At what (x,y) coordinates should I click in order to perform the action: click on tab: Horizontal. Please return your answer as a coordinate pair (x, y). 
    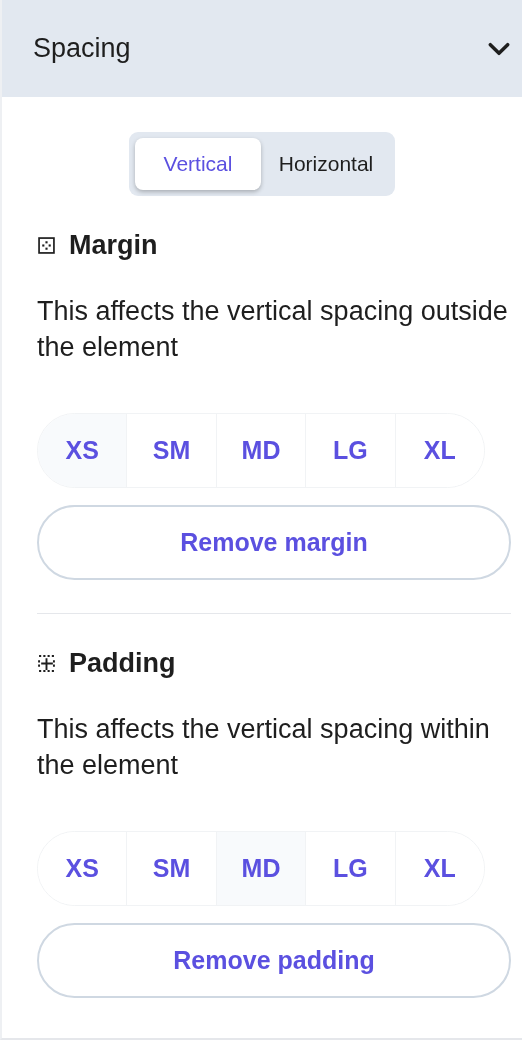
    Looking at the image, I should click on (326, 164).